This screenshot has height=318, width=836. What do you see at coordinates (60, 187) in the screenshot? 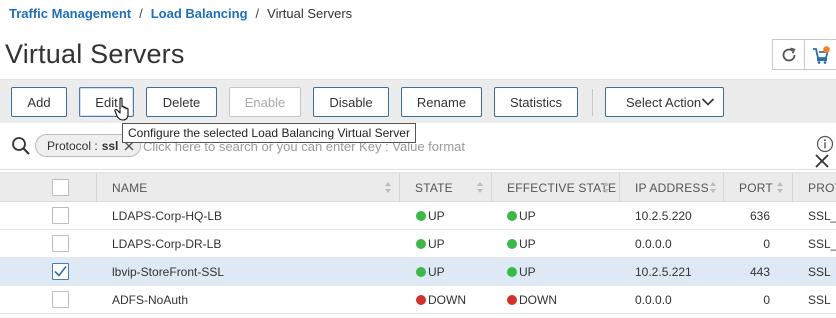
I see `select-all-checkbox` at bounding box center [60, 187].